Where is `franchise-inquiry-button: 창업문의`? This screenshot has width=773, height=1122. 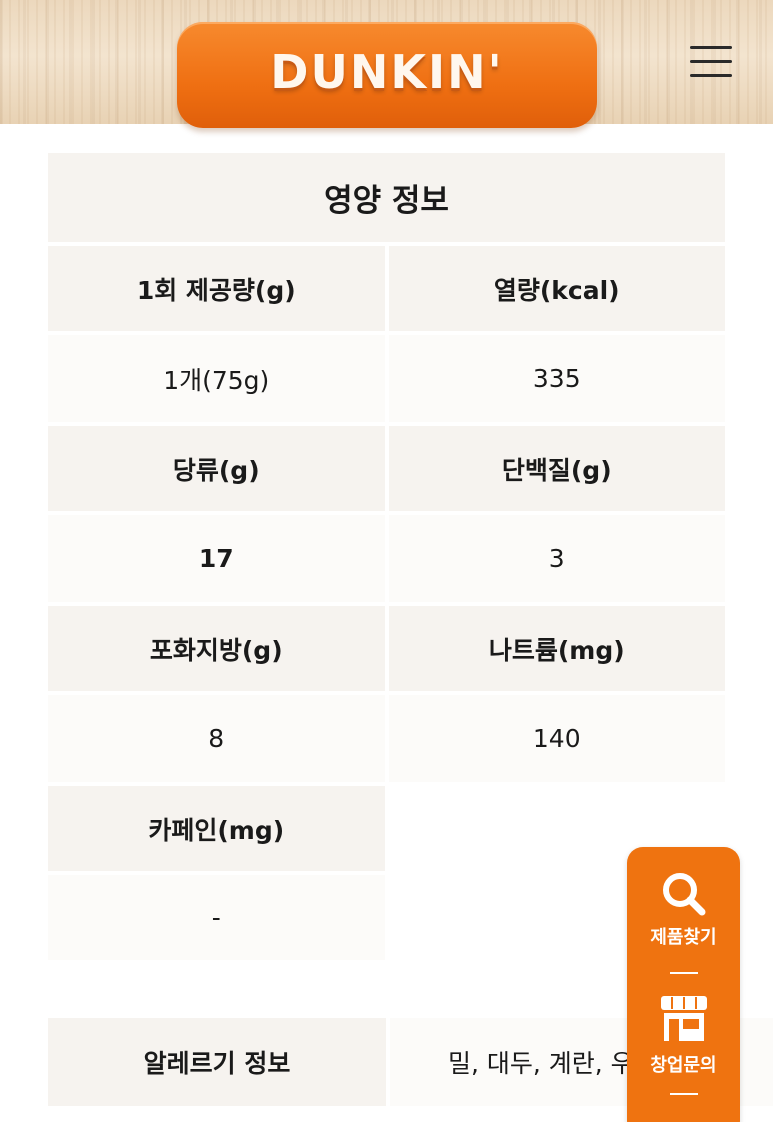 franchise-inquiry-button: 창업문의 is located at coordinates (683, 1035).